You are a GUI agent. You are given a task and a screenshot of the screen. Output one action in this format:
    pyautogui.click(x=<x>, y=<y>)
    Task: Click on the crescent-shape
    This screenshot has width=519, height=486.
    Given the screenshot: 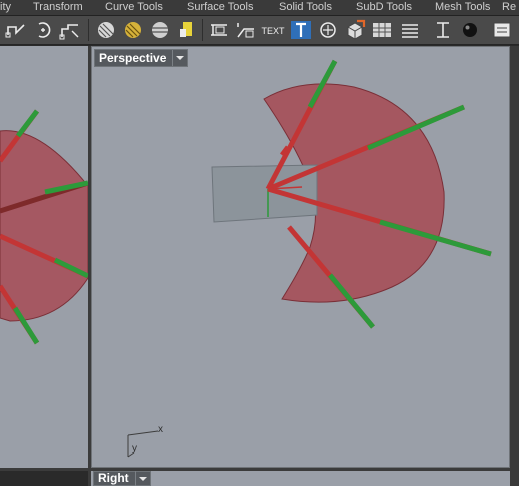 What is the action you would take?
    pyautogui.click(x=44, y=226)
    